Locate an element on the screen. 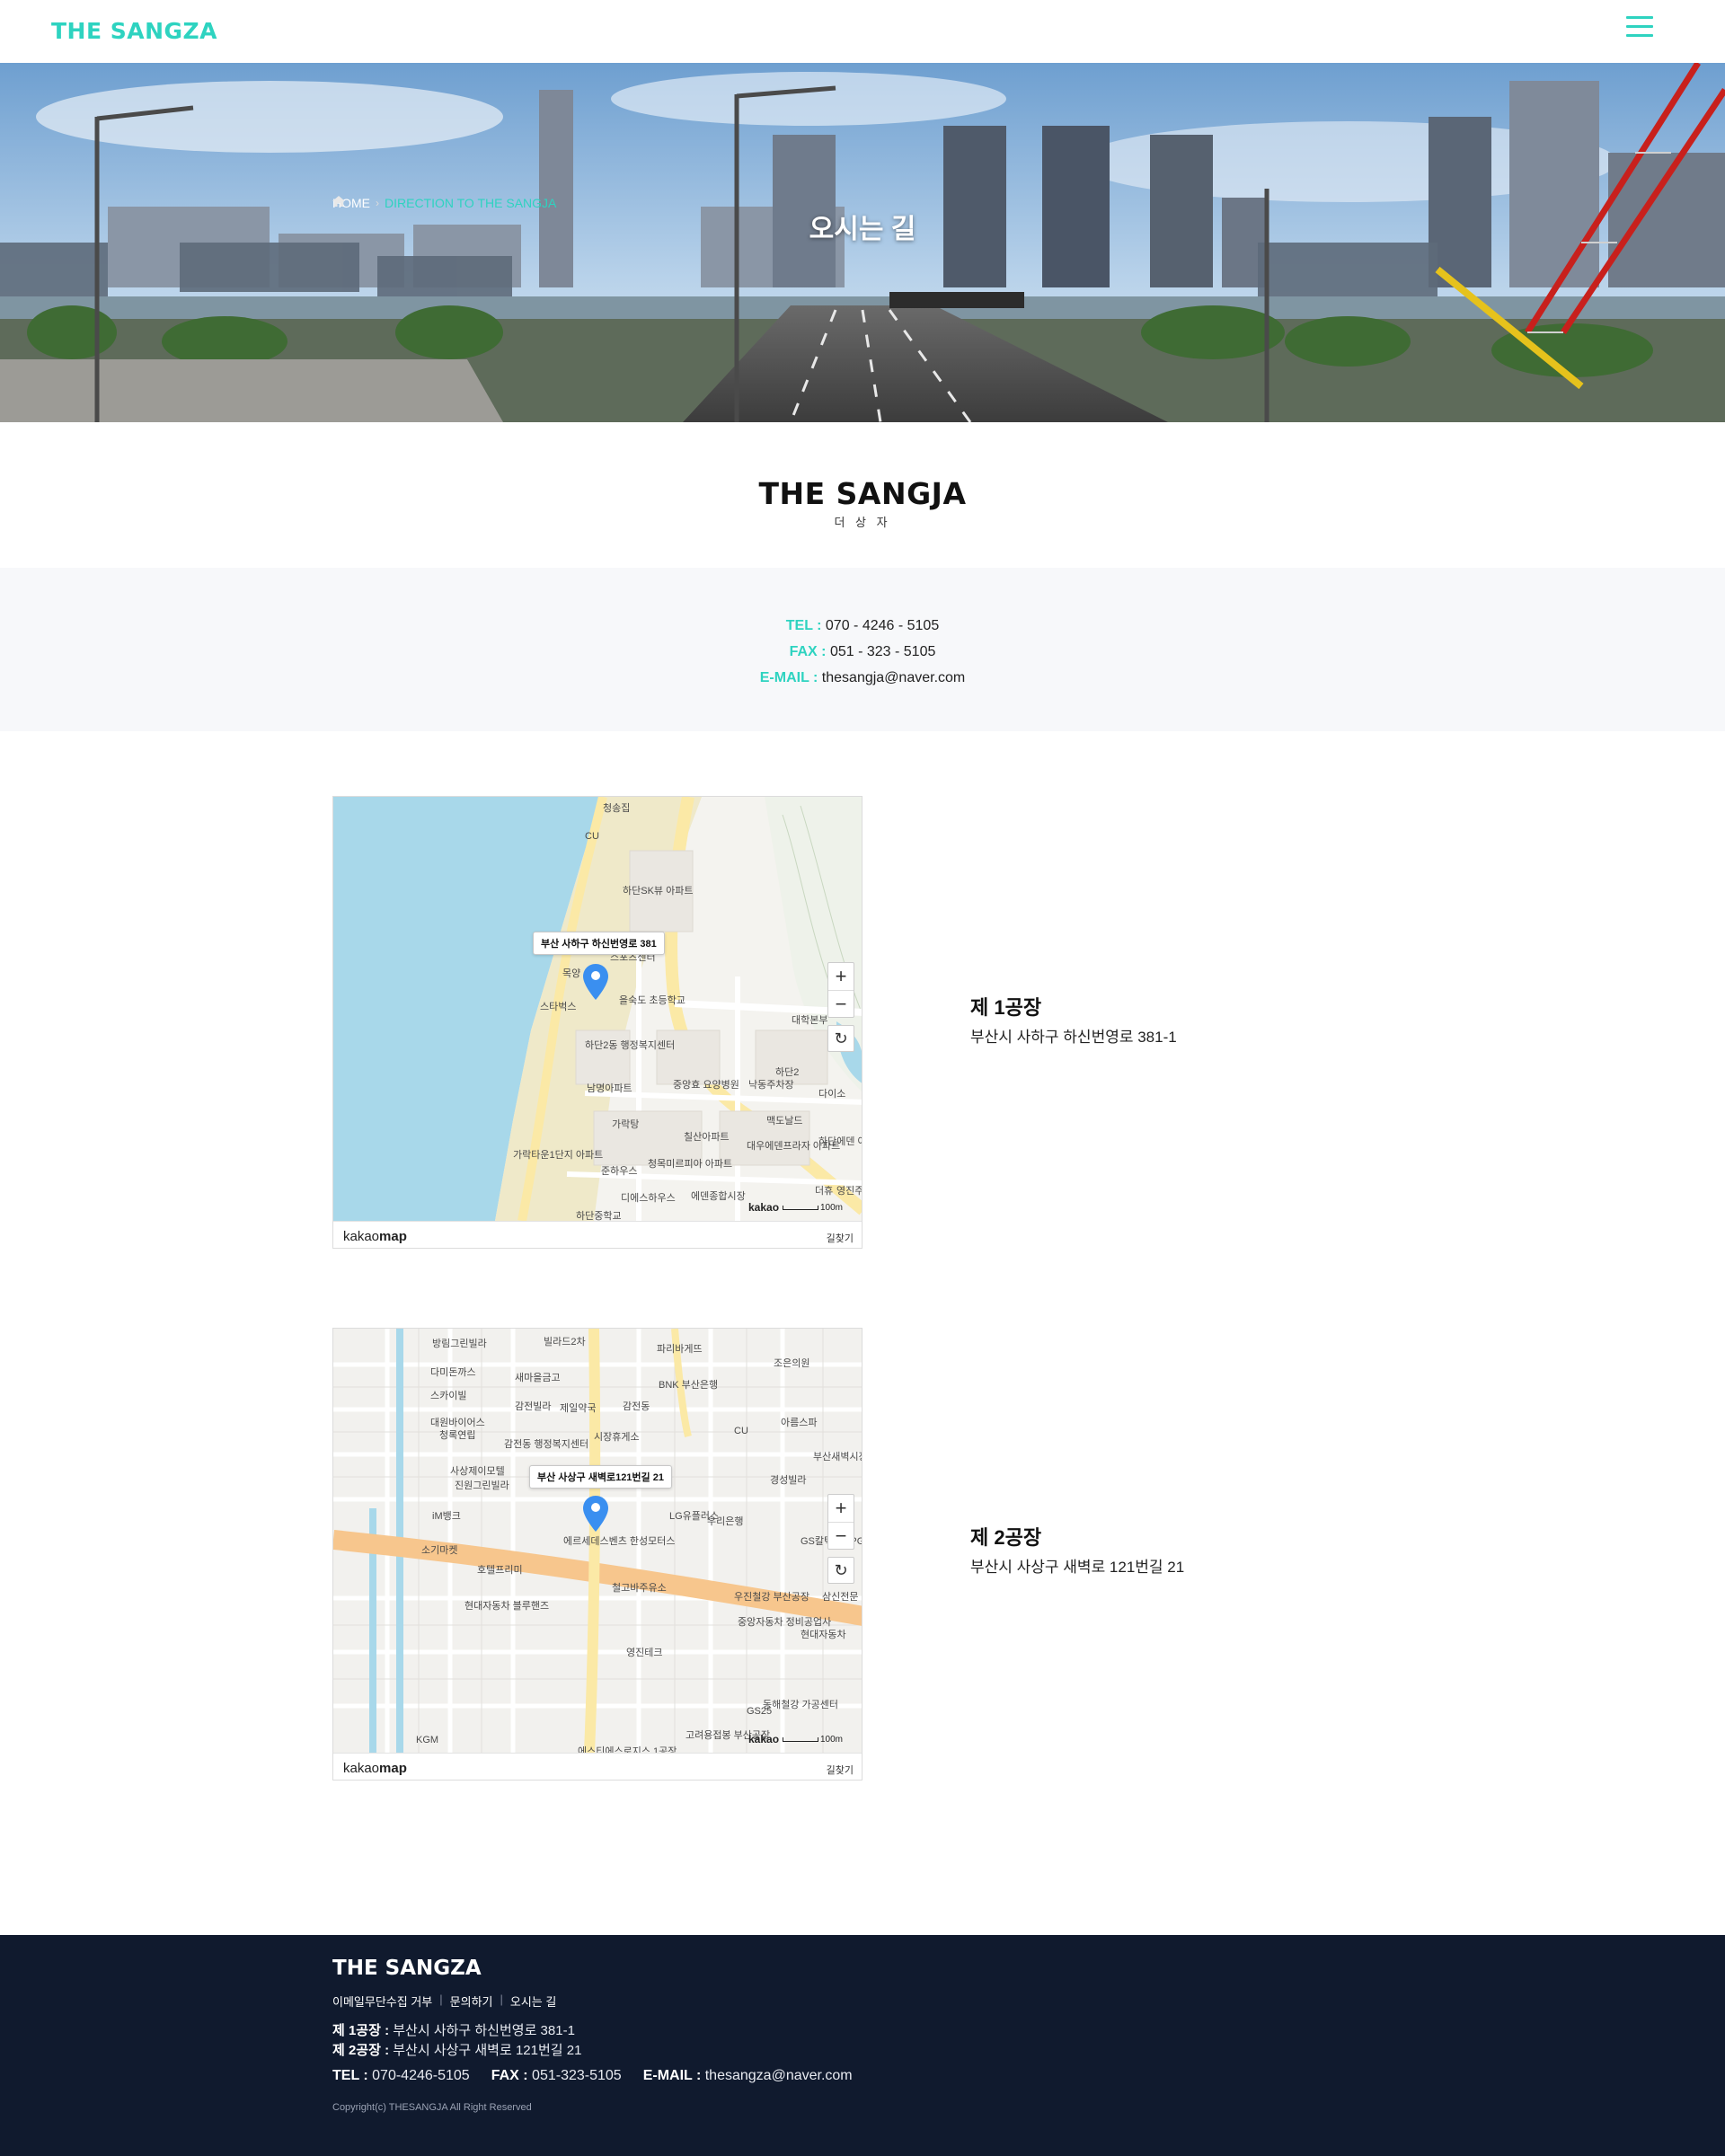 The height and width of the screenshot is (2156, 1725). map-place-label: 파리바게뜨 is located at coordinates (680, 1348).